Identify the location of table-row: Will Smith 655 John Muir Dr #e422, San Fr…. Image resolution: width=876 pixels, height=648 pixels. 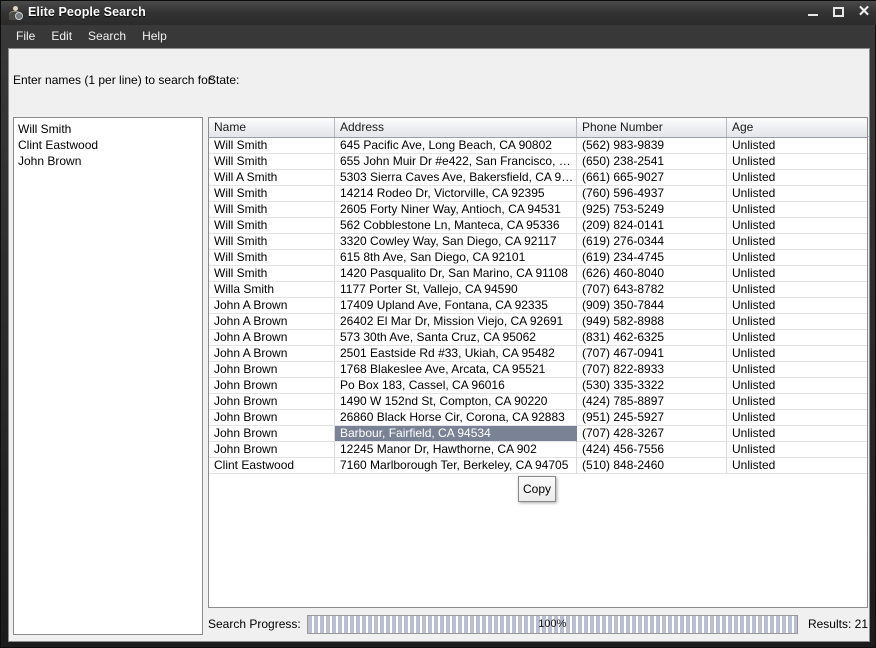
(538, 162).